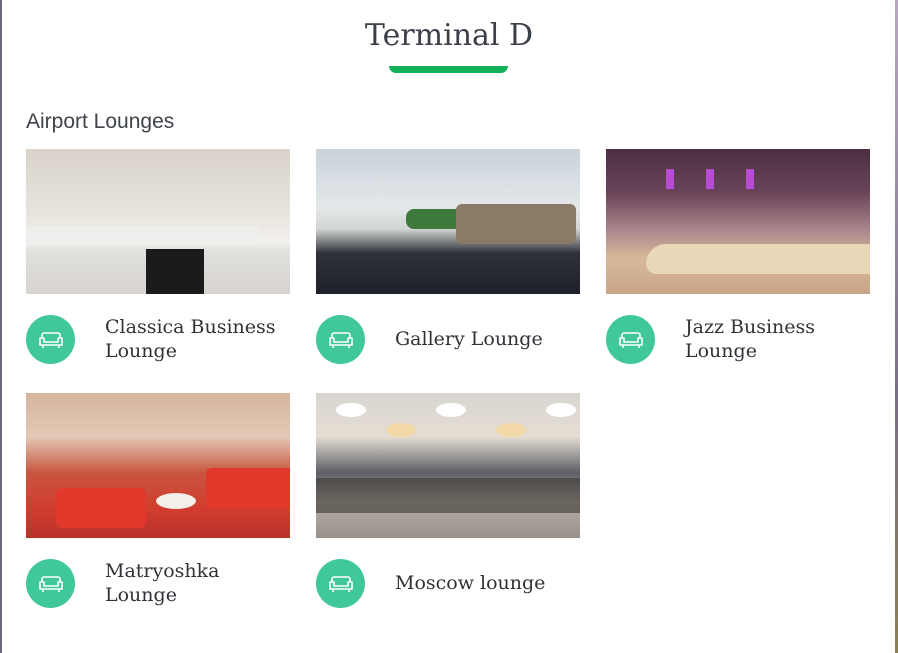 This screenshot has height=653, width=898. I want to click on lounge-card: Matryoshka Lounge, so click(158, 510).